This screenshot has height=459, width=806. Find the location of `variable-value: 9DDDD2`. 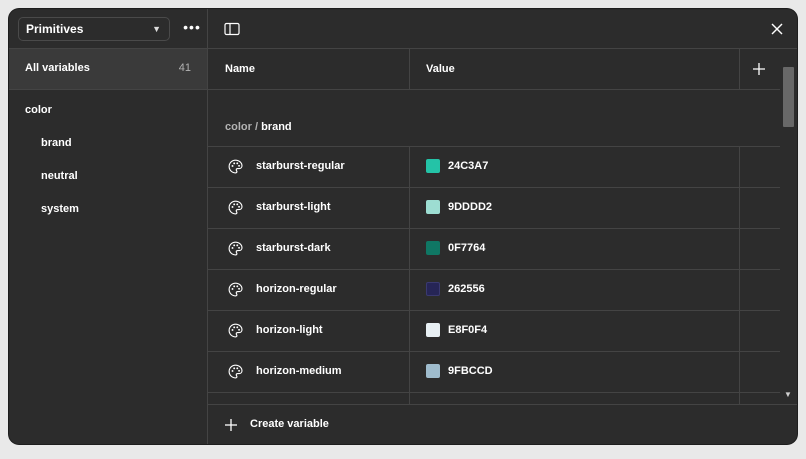

variable-value: 9DDDD2 is located at coordinates (470, 207).